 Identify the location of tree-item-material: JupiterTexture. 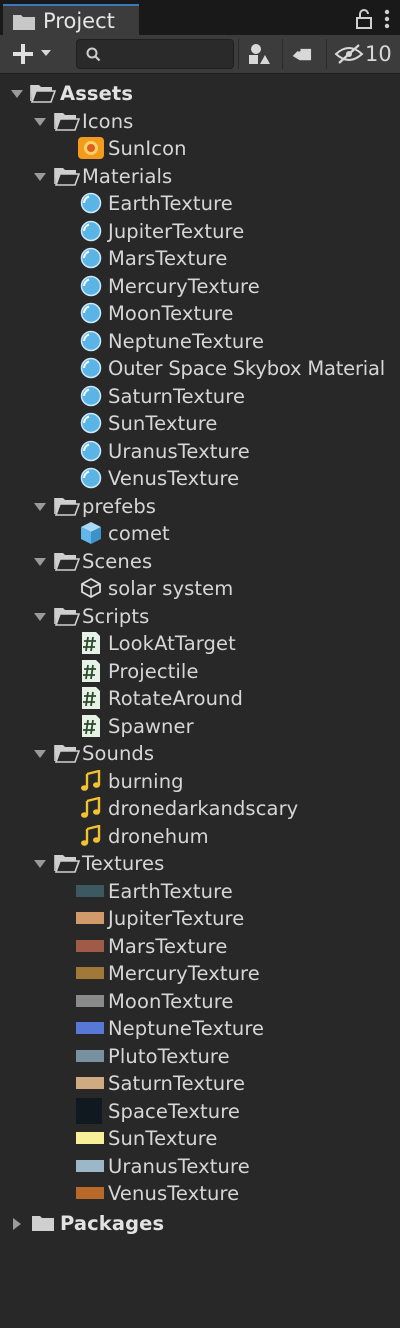
(200, 231).